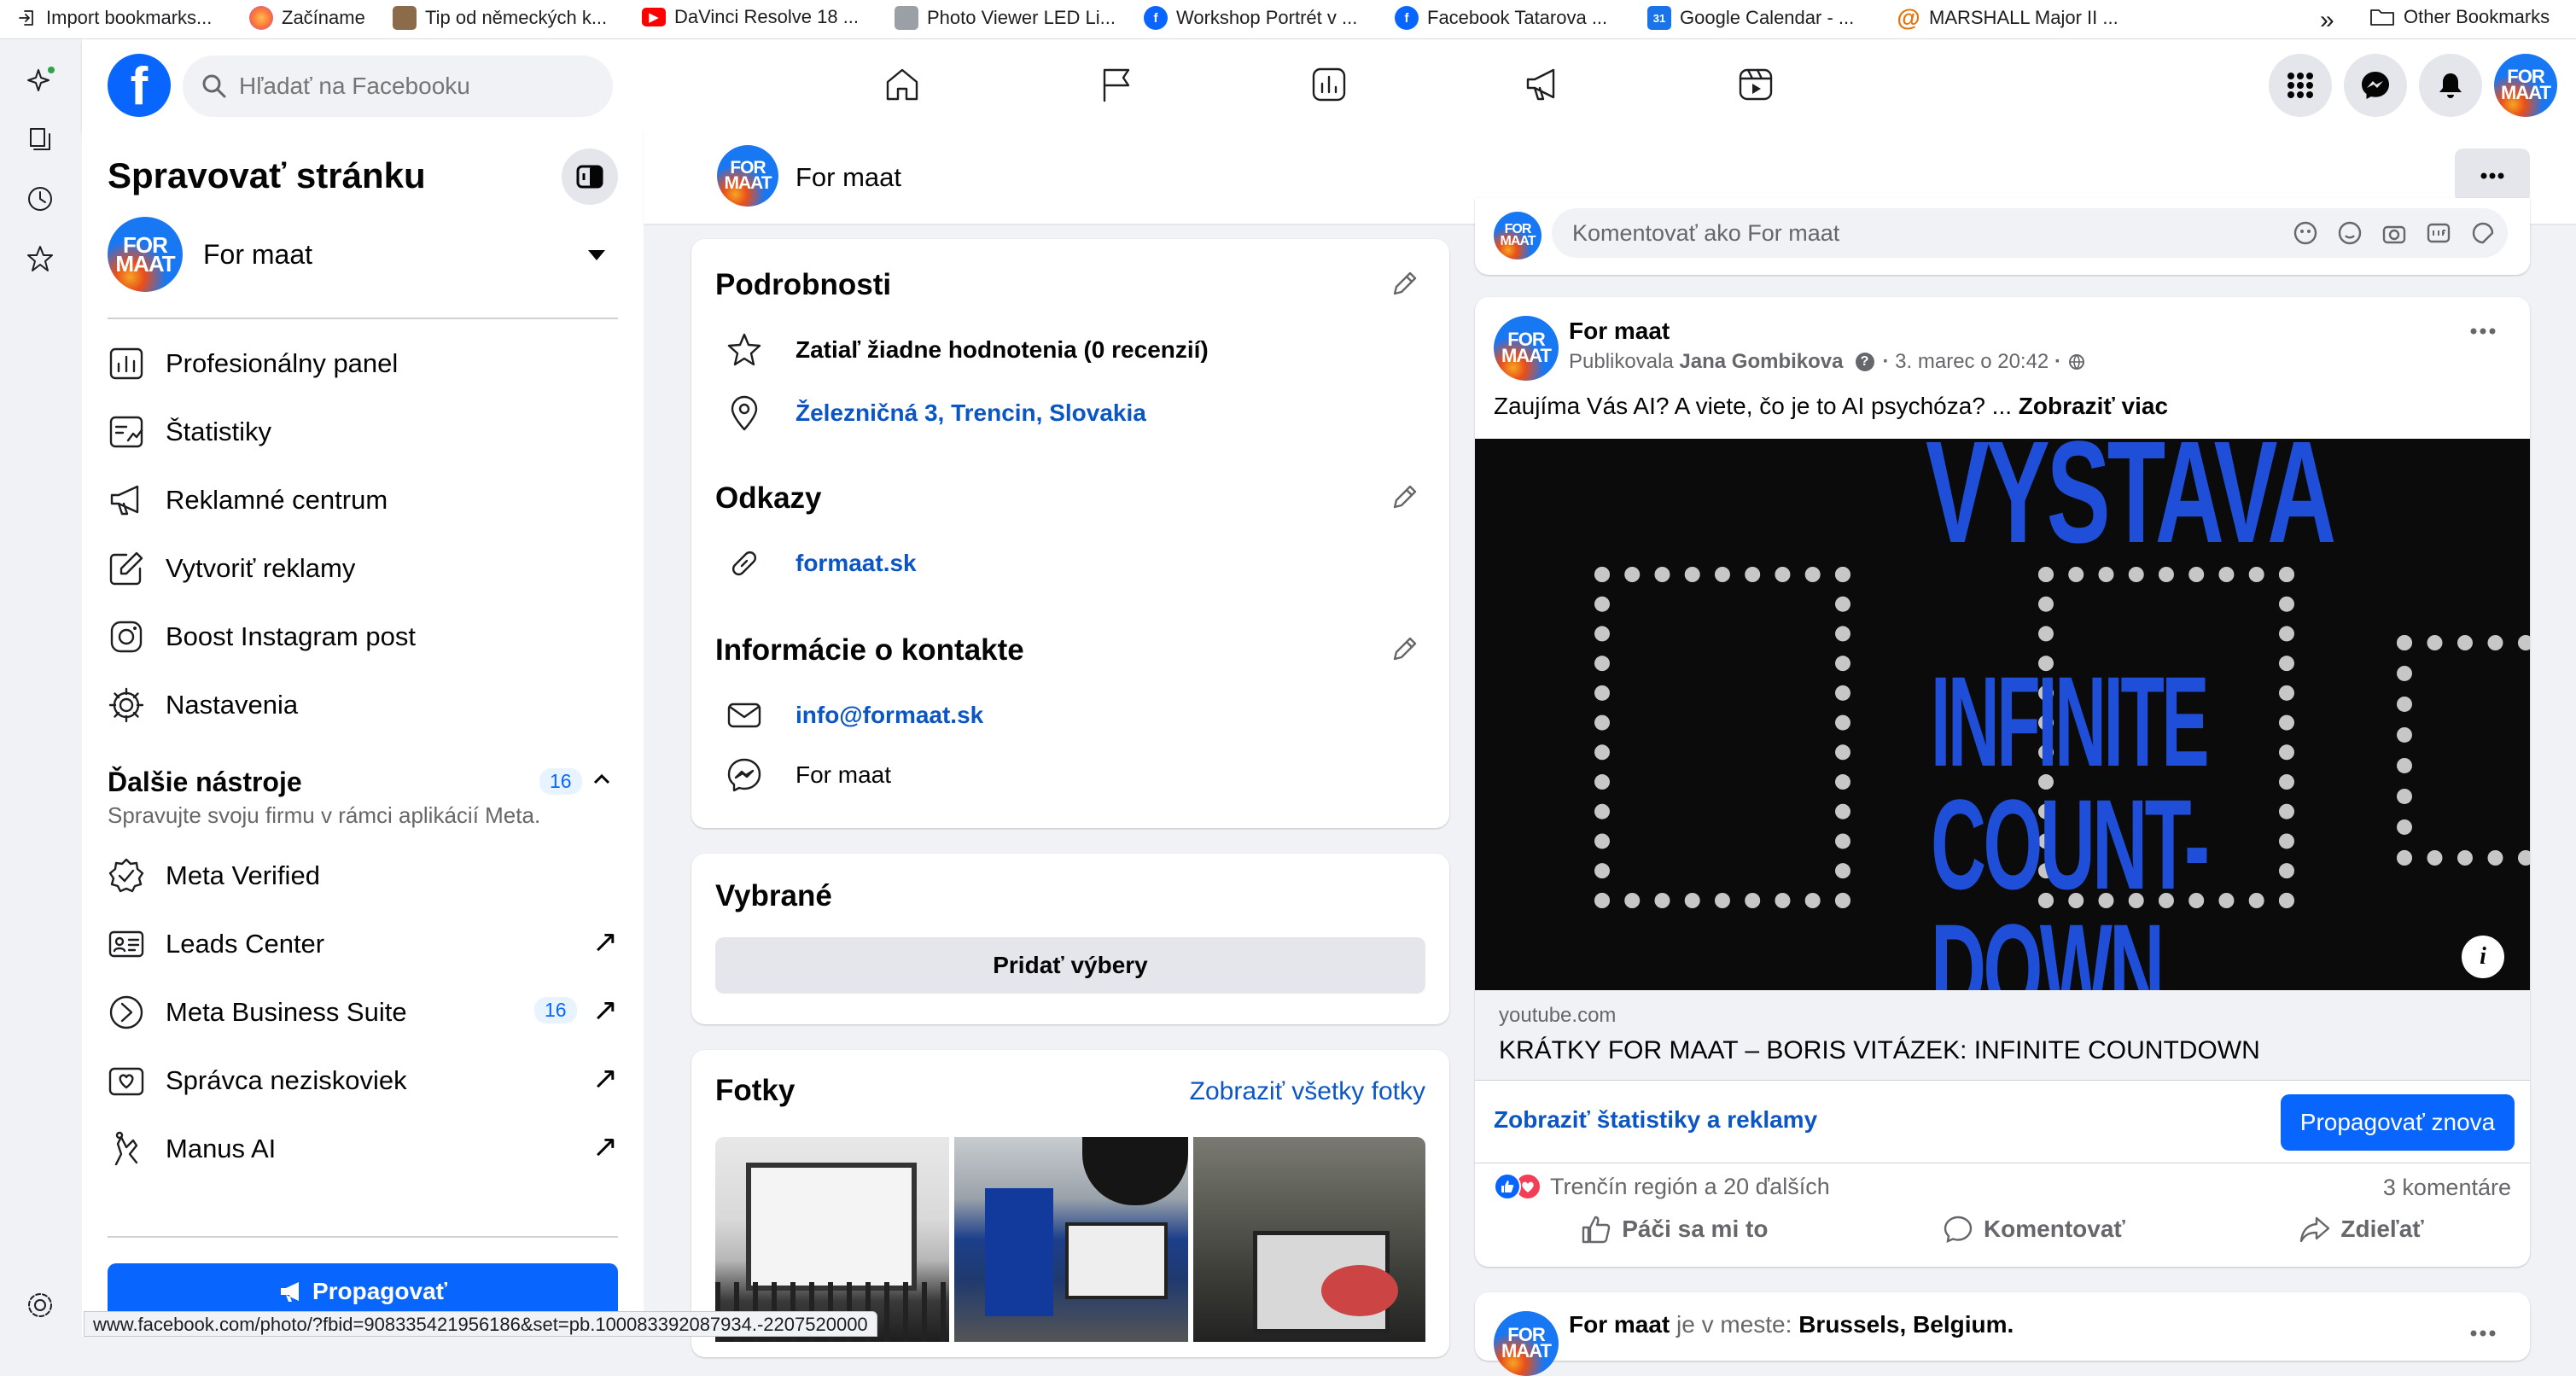  Describe the element at coordinates (41, 80) in the screenshot. I see `sparkle-icon` at that location.